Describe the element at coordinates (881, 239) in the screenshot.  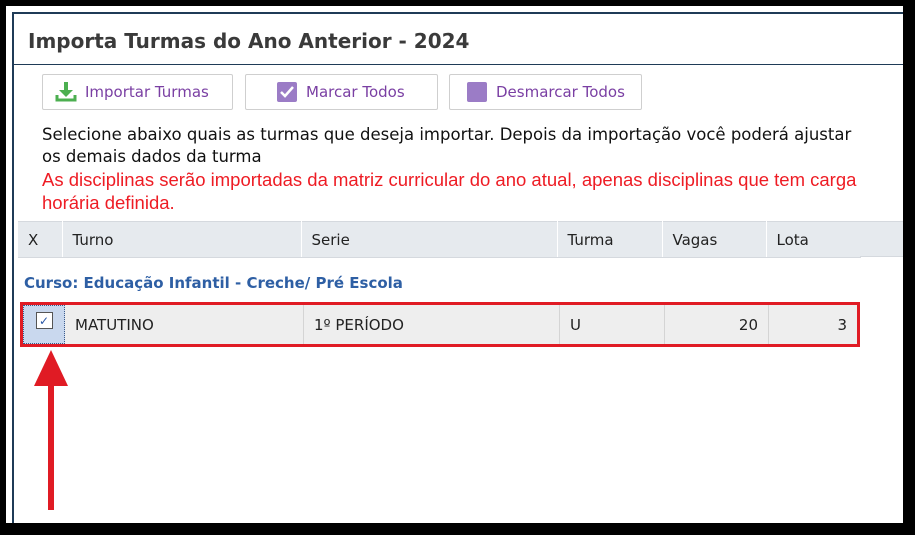
I see `table-header-filler` at that location.